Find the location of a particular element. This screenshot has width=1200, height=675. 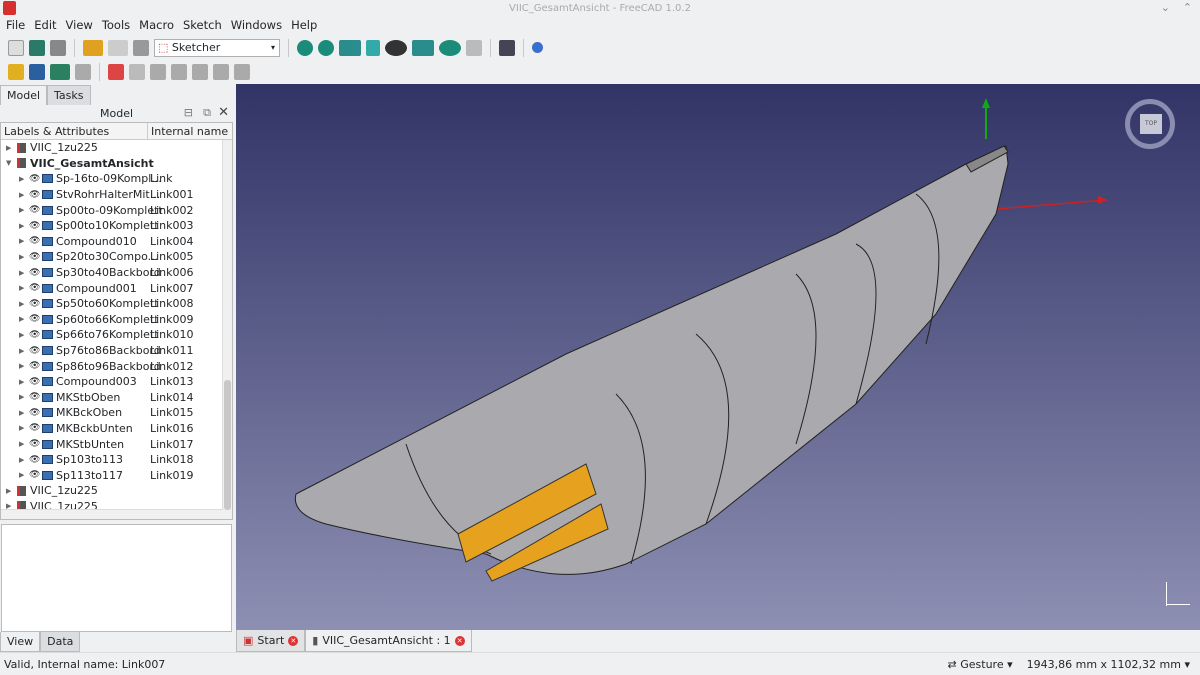

nav-style-selector: ⇄ Gesture ▾ is located at coordinates (980, 664).